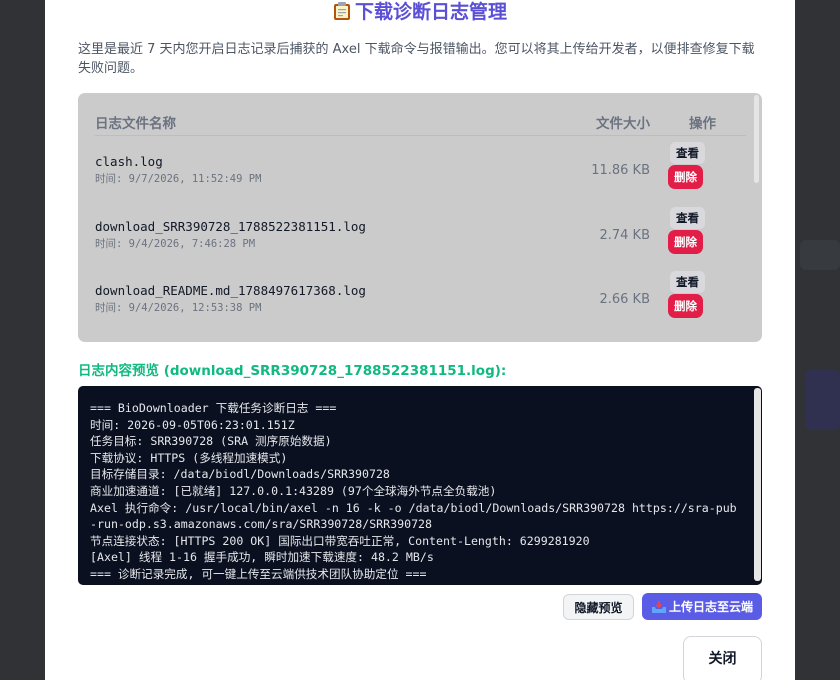  I want to click on header-file-size: 文件大小, so click(623, 124).